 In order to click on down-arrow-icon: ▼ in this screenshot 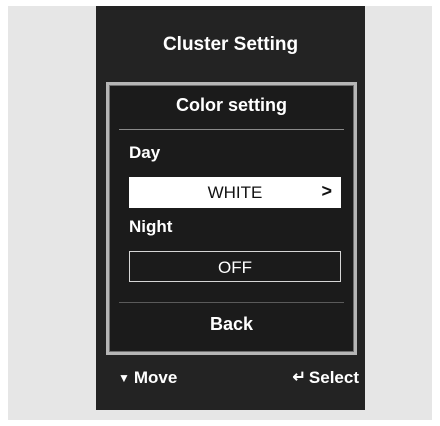, I will do `click(124, 378)`.